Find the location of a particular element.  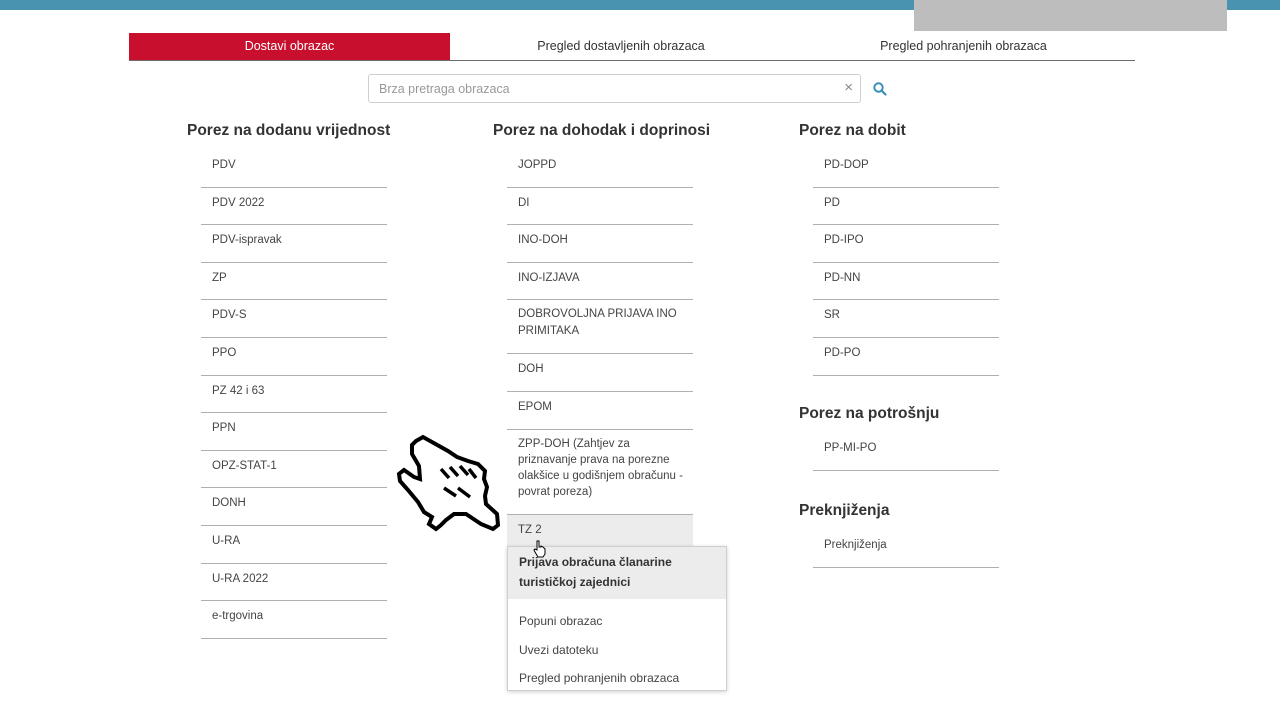

form-item-pd: PD is located at coordinates (906, 207).